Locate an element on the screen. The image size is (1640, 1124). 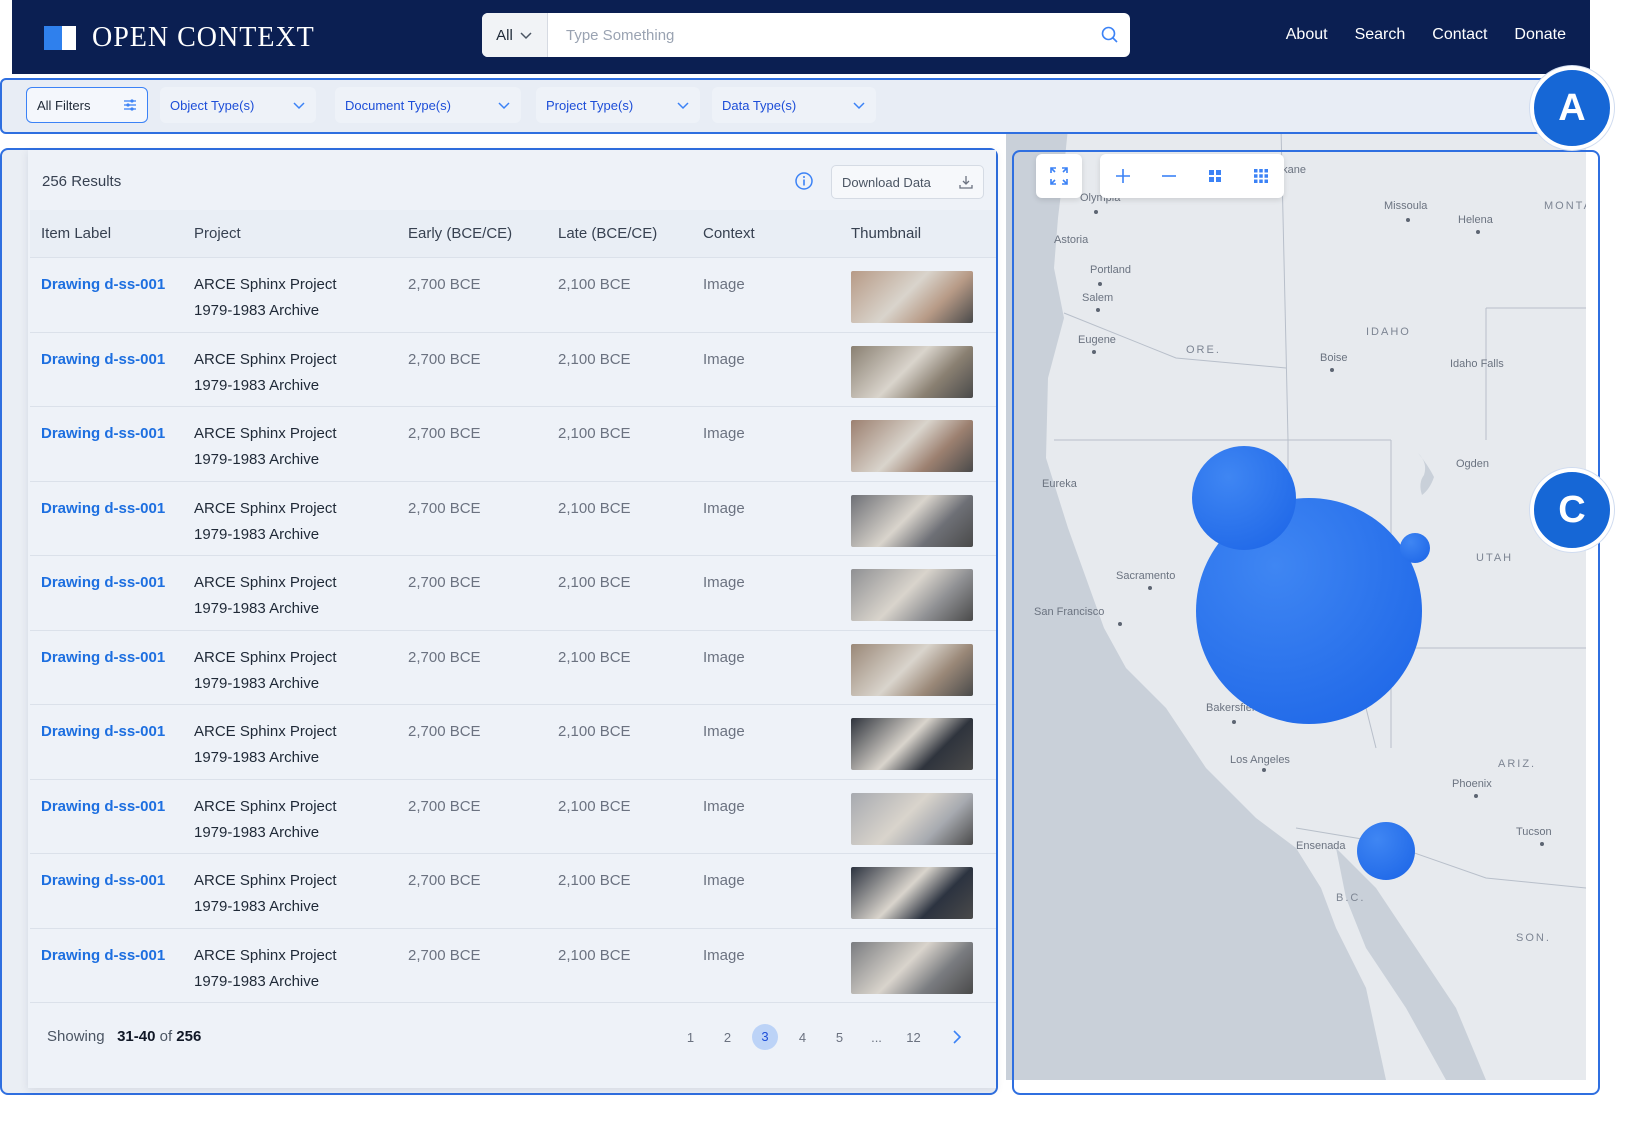
column-header: Context is located at coordinates (777, 233).